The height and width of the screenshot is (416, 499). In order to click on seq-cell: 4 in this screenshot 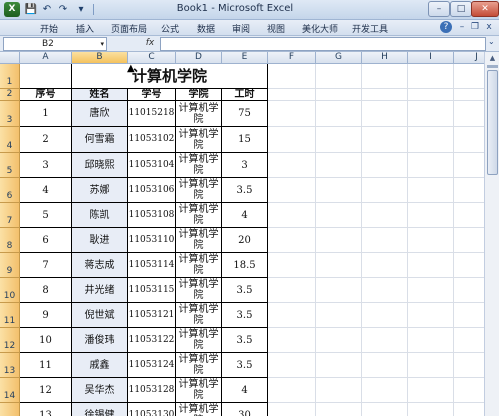, I will do `click(46, 190)`.